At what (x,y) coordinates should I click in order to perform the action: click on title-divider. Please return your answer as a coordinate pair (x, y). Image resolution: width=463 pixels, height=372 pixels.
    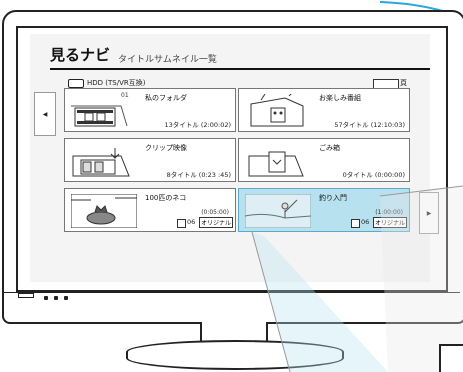
    Looking at the image, I should click on (240, 69).